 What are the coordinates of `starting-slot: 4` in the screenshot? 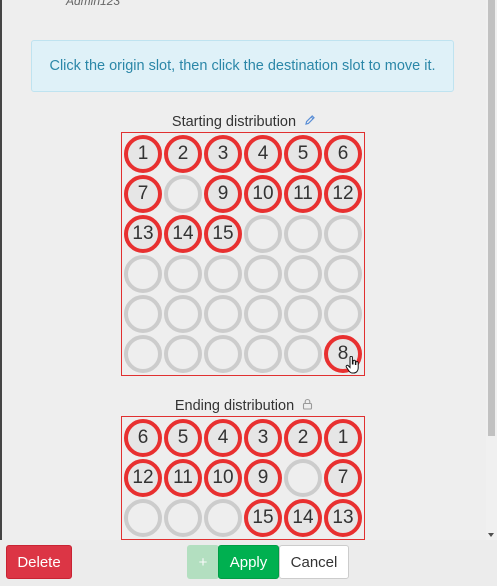 It's located at (263, 154).